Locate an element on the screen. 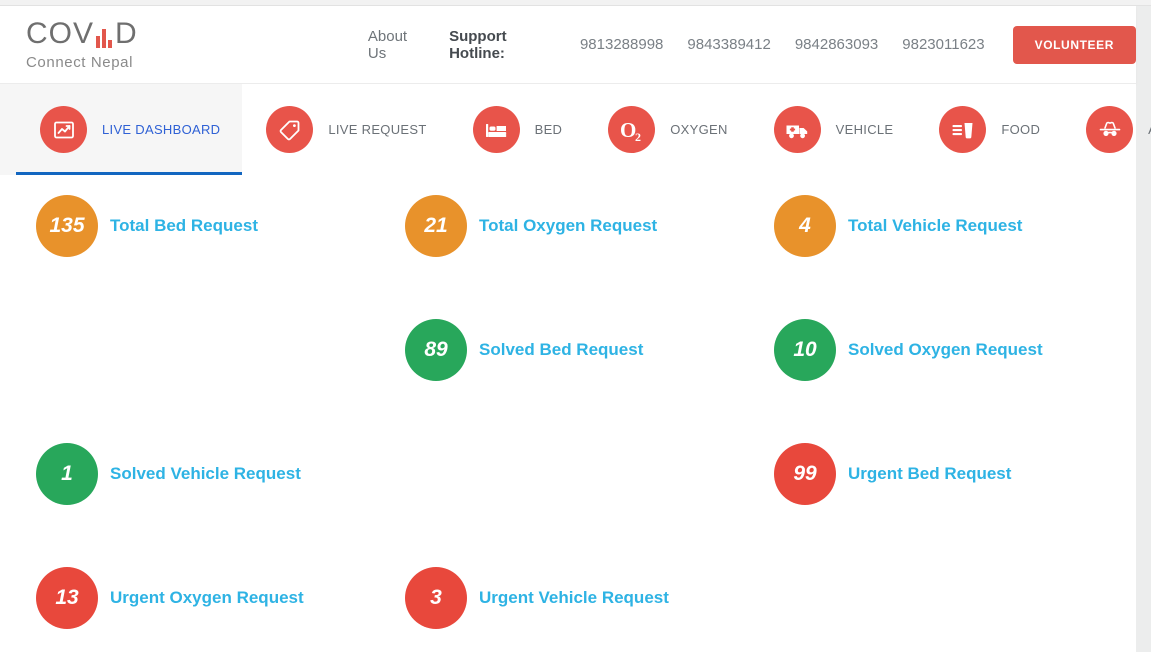 The height and width of the screenshot is (652, 1151). tab-bed-label: BED is located at coordinates (548, 129).